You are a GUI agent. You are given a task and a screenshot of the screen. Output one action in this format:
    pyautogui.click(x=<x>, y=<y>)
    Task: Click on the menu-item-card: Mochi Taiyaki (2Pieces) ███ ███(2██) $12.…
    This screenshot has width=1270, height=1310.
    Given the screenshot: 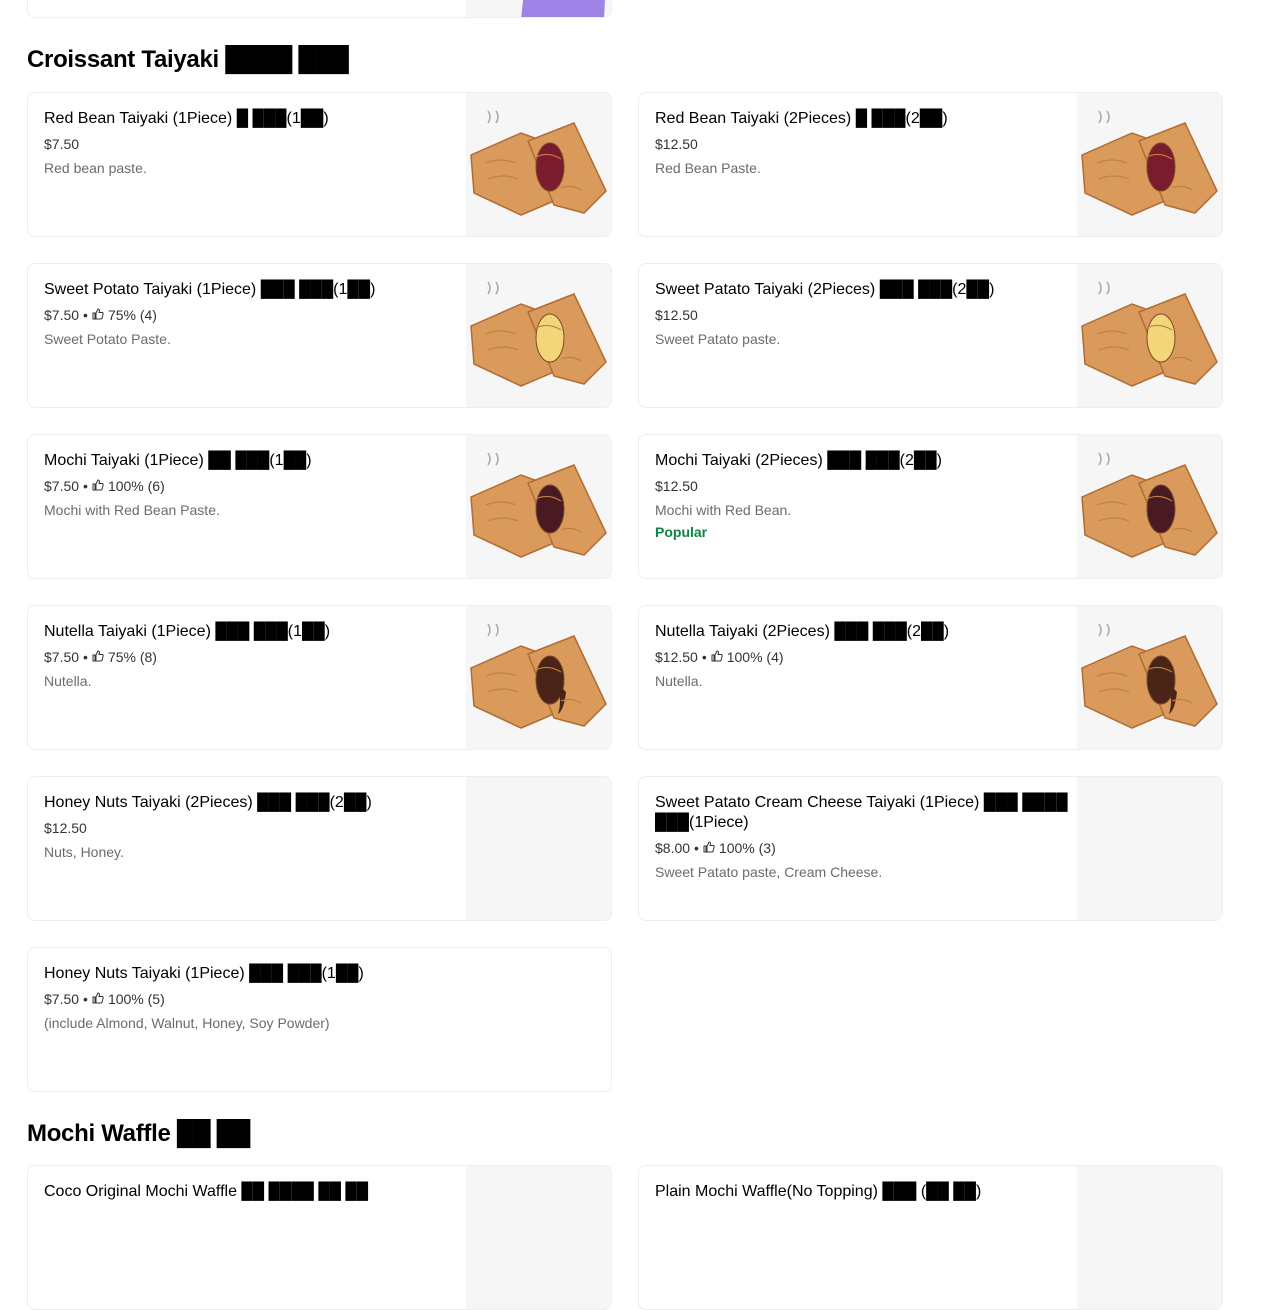 What is the action you would take?
    pyautogui.click(x=930, y=506)
    